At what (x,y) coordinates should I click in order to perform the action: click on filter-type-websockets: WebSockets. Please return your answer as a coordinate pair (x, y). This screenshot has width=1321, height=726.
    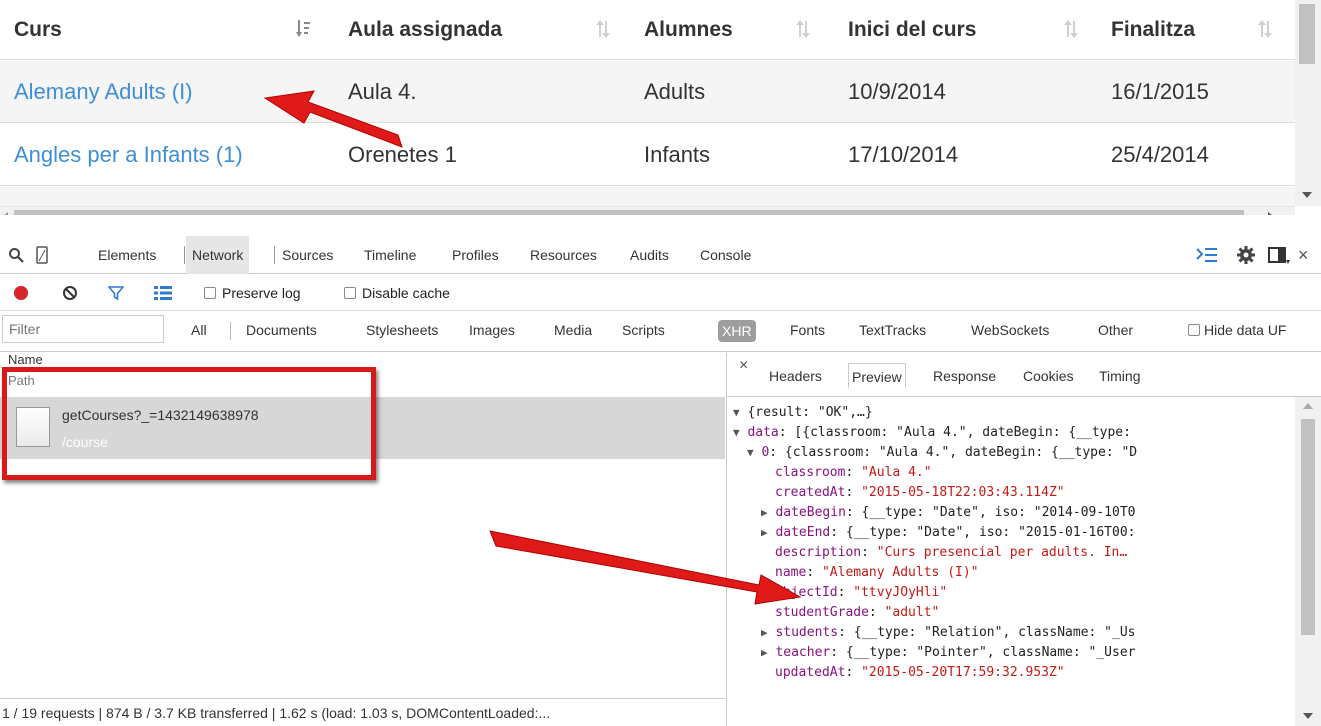
    Looking at the image, I should click on (1010, 330).